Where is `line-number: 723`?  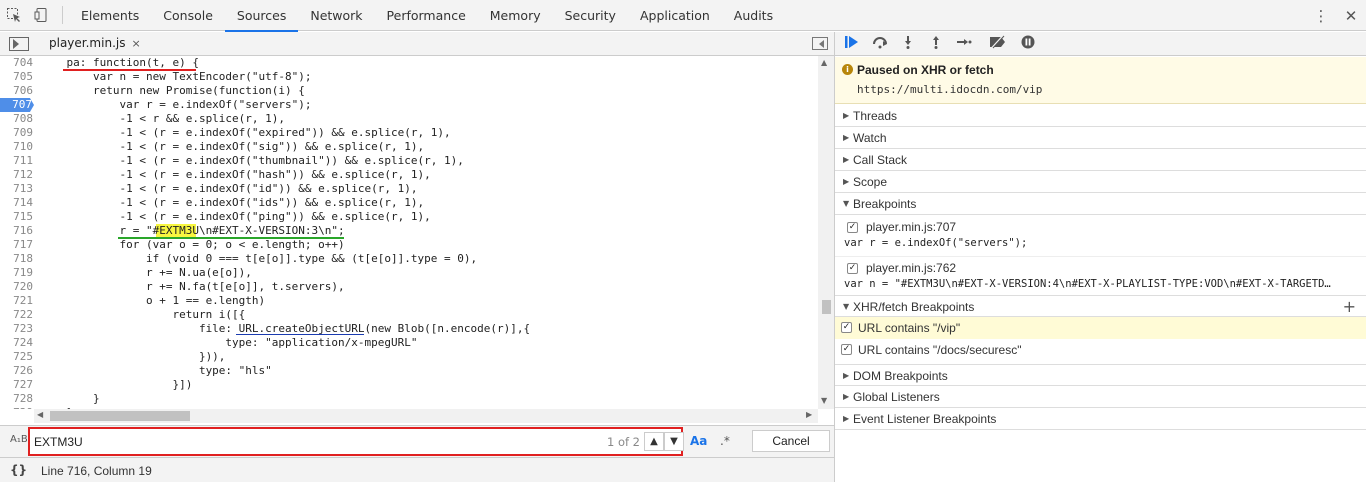 line-number: 723 is located at coordinates (16, 329).